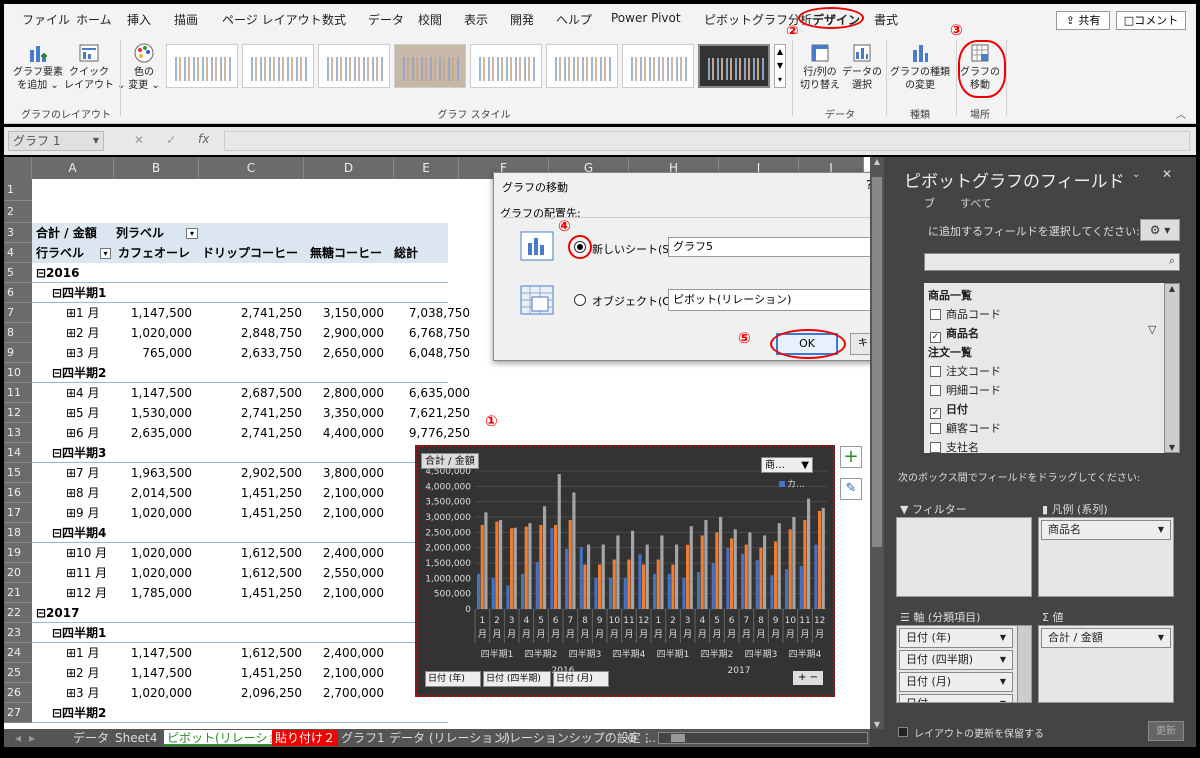  What do you see at coordinates (91, 738) in the screenshot?
I see `sheet-tab-data: データ` at bounding box center [91, 738].